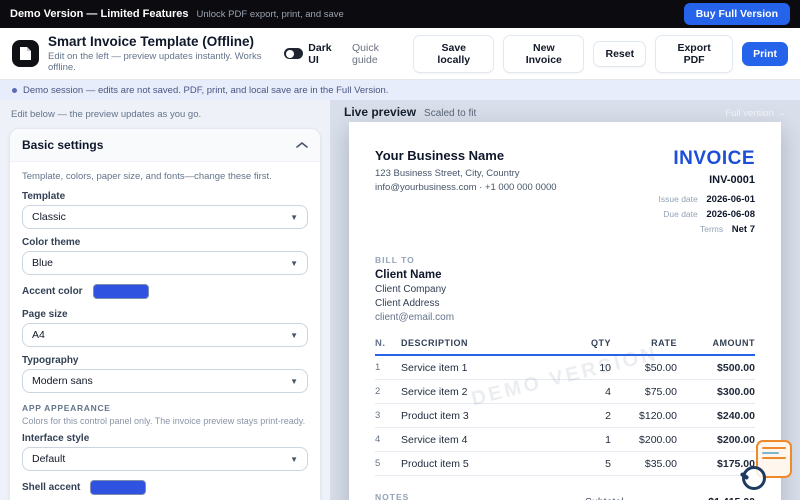 The width and height of the screenshot is (800, 500). What do you see at coordinates (440, 155) in the screenshot?
I see `business-name: Your Business Name` at bounding box center [440, 155].